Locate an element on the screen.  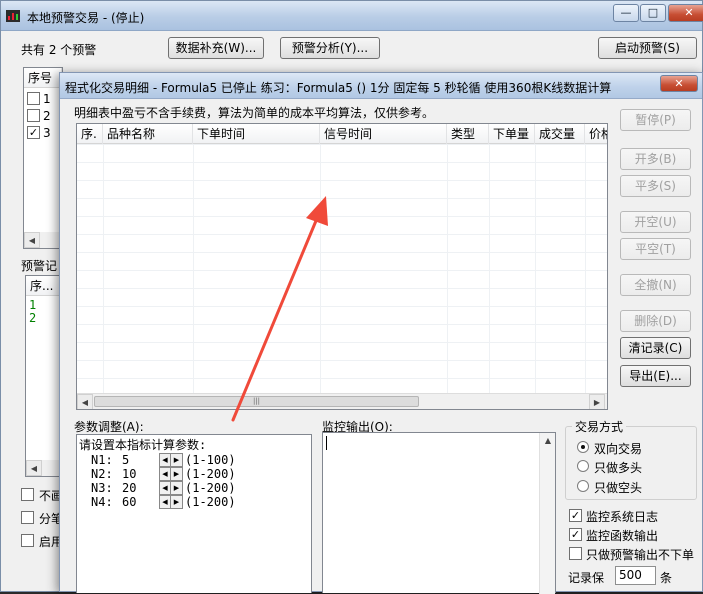
annotation-arrow-head is located at coordinates (317, 211).